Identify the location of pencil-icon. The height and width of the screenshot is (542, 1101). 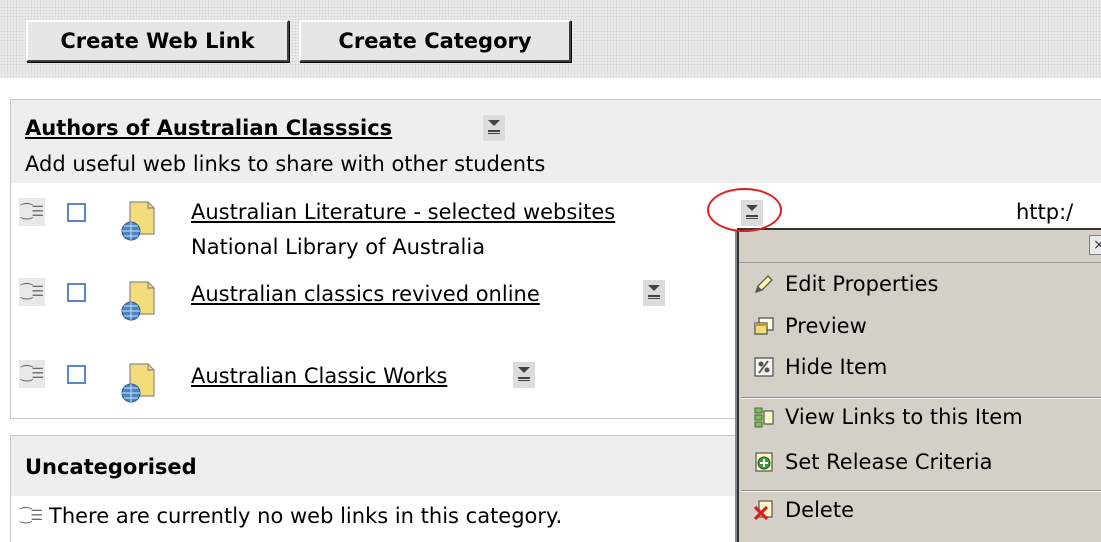
(763, 284).